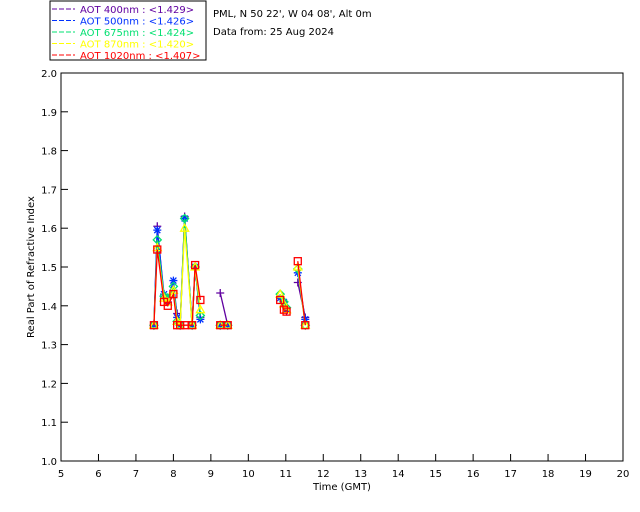  I want to click on y-tick-label: 1.8, so click(49, 152).